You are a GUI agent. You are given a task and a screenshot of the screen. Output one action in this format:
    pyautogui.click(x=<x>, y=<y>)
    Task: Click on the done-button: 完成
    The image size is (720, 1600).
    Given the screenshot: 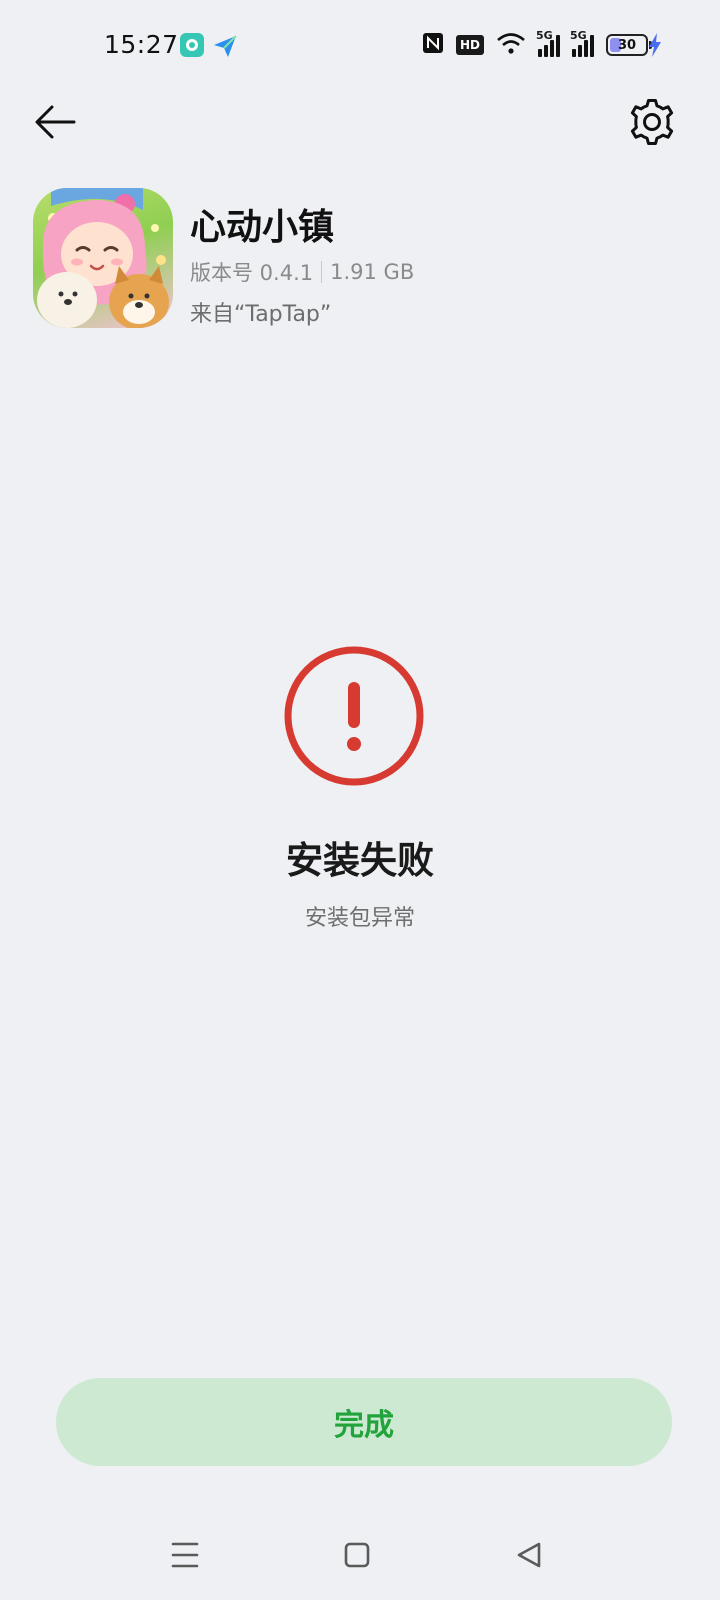 What is the action you would take?
    pyautogui.click(x=364, y=1422)
    